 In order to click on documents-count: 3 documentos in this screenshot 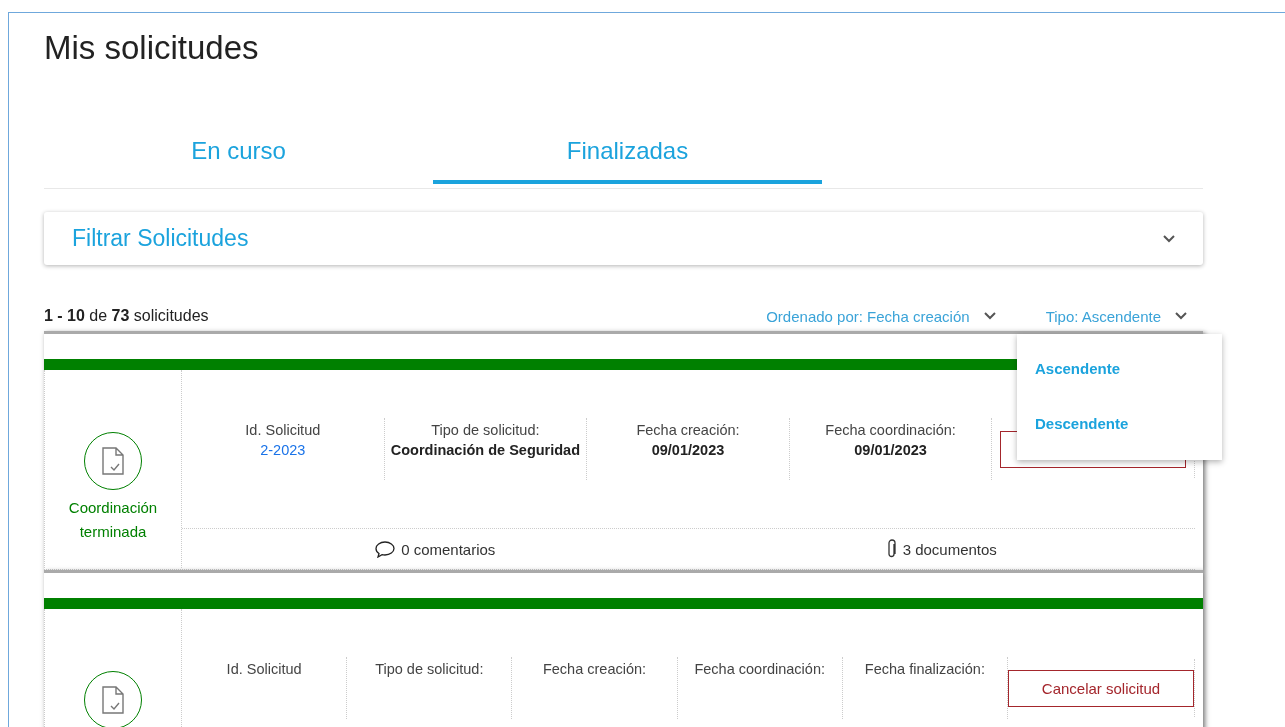, I will do `click(941, 549)`.